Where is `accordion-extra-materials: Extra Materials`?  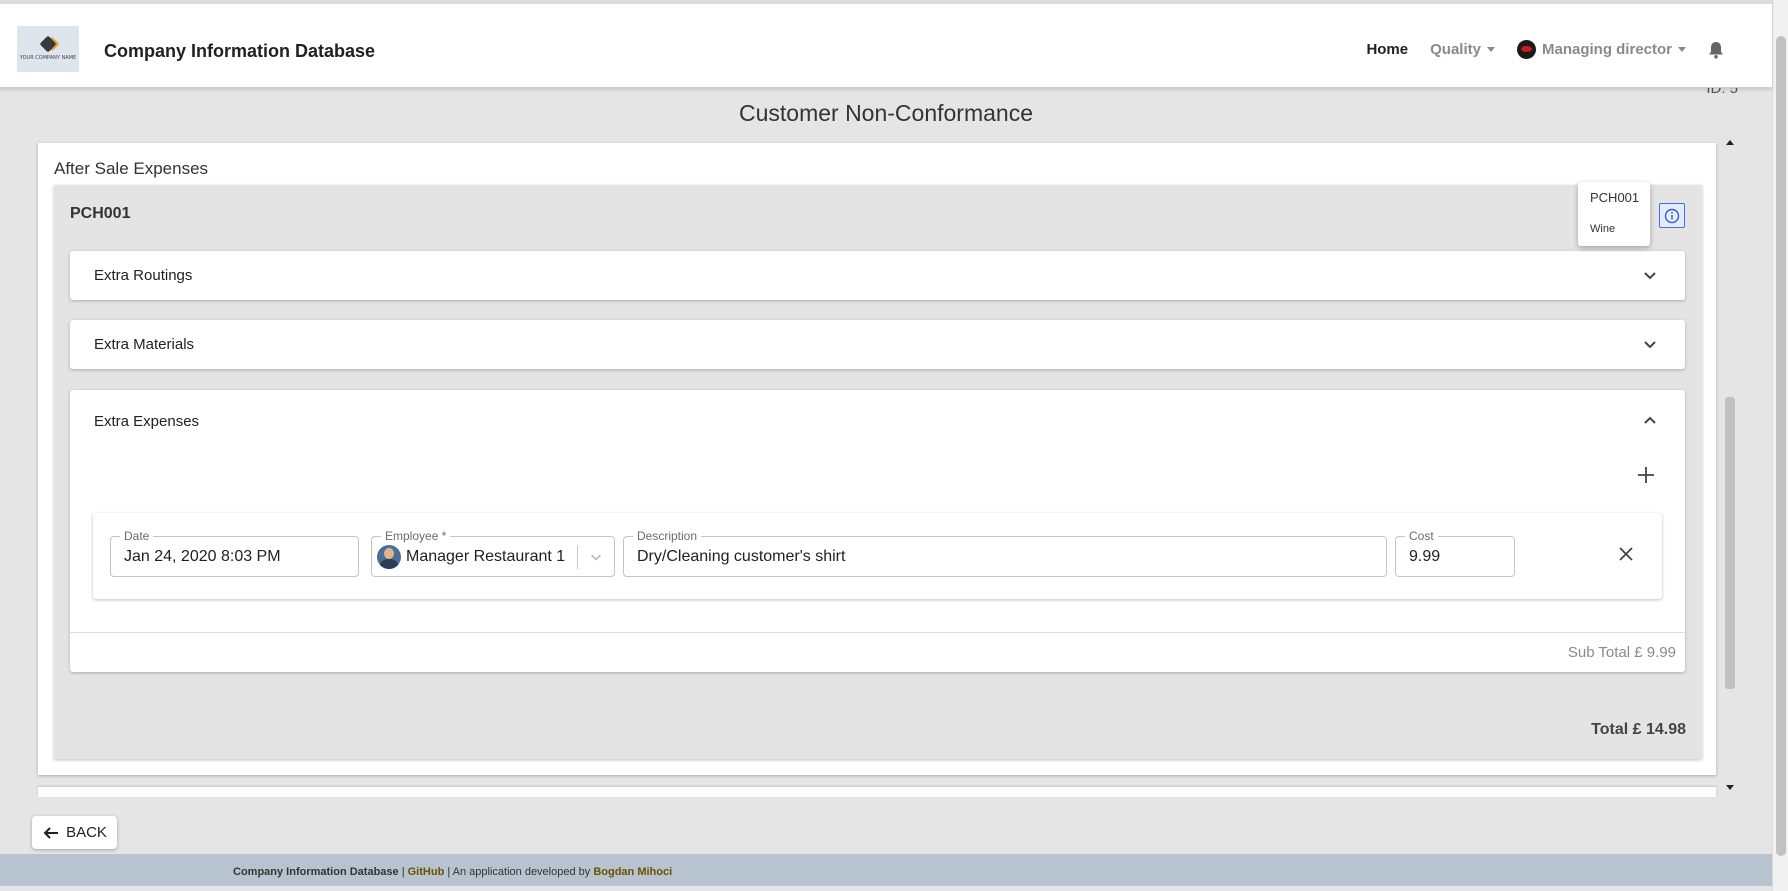 accordion-extra-materials: Extra Materials is located at coordinates (877, 344).